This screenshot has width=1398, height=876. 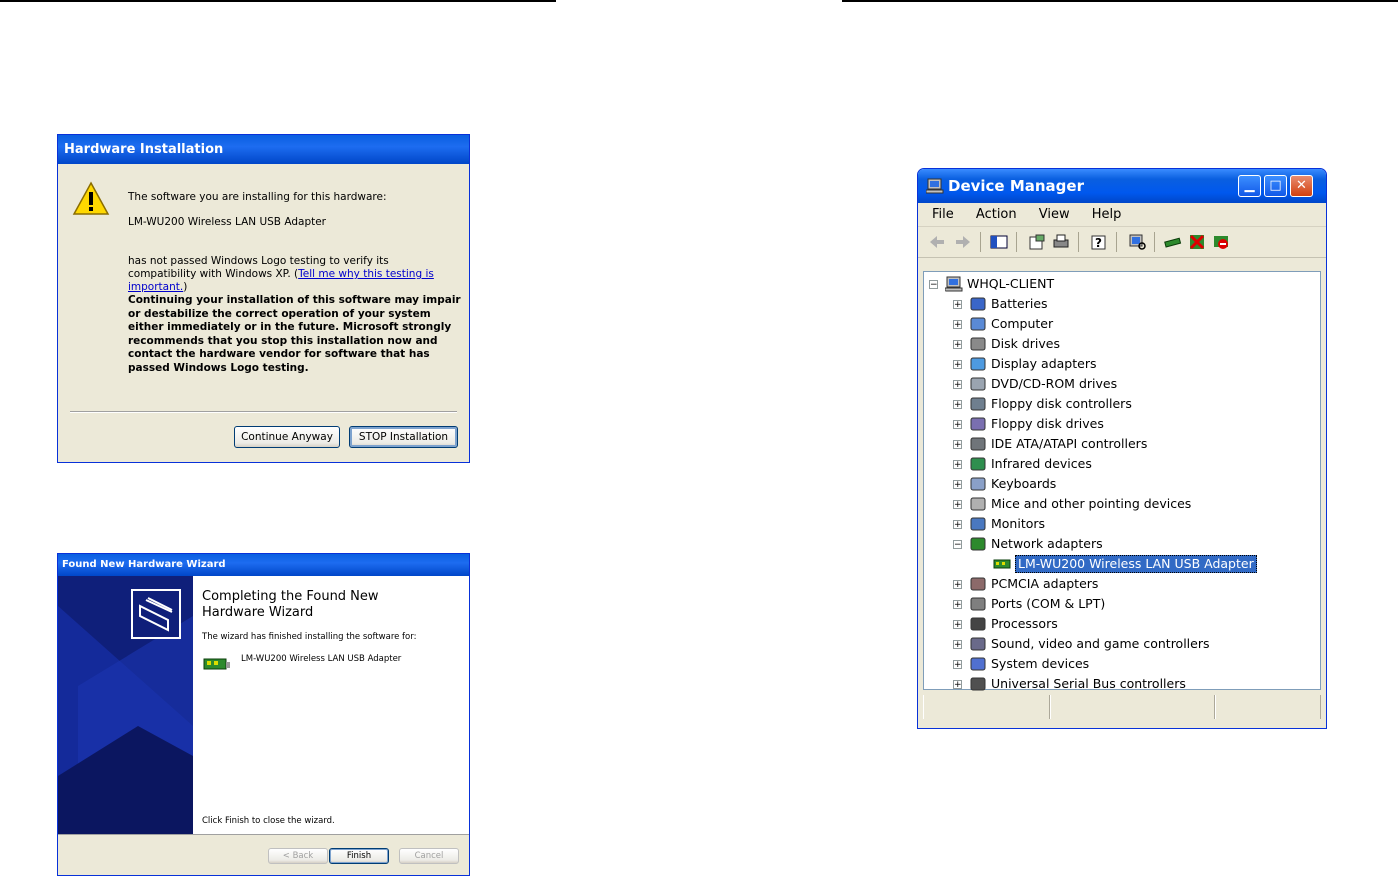 I want to click on category-label: Floppy disk drives, so click(x=1047, y=423).